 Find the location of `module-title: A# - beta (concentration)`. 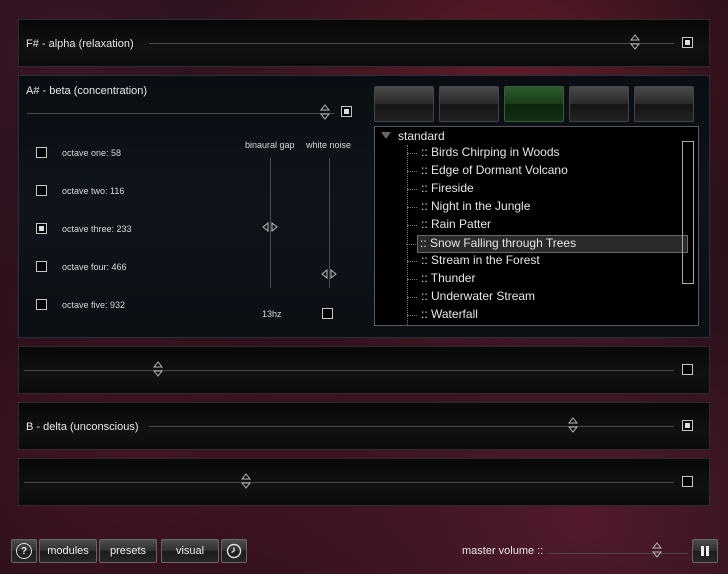

module-title: A# - beta (concentration) is located at coordinates (87, 91).